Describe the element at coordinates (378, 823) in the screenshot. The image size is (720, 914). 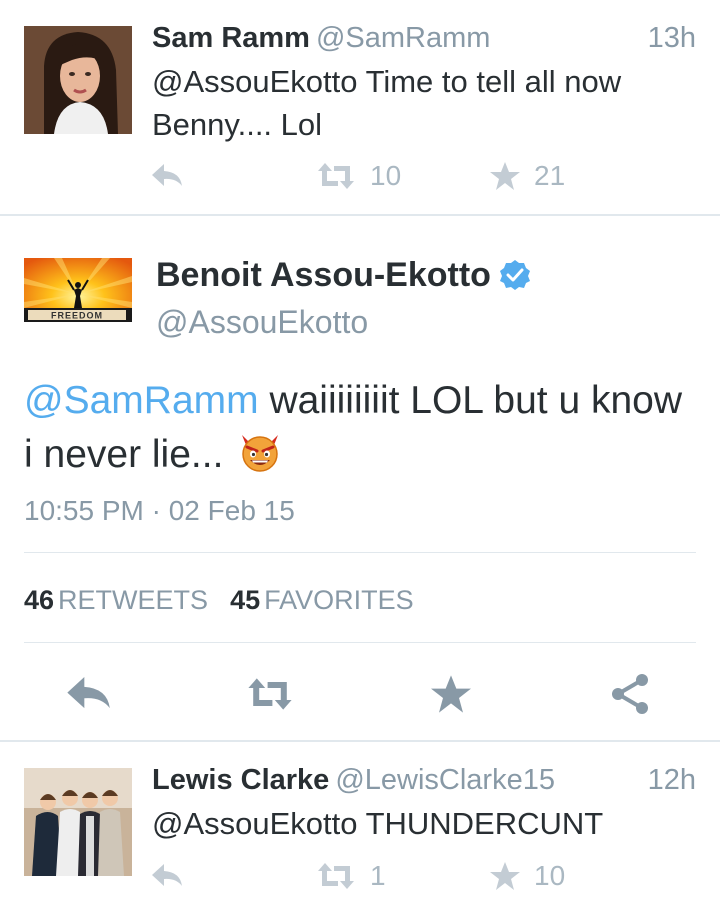
I see `tweet-text: @AssouEkotto THUNDERCUNT` at that location.